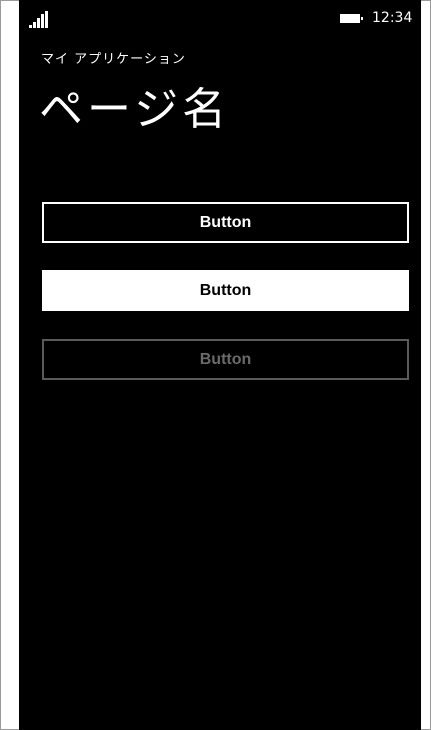  Describe the element at coordinates (225, 359) in the screenshot. I see `button-disabled: Button` at that location.